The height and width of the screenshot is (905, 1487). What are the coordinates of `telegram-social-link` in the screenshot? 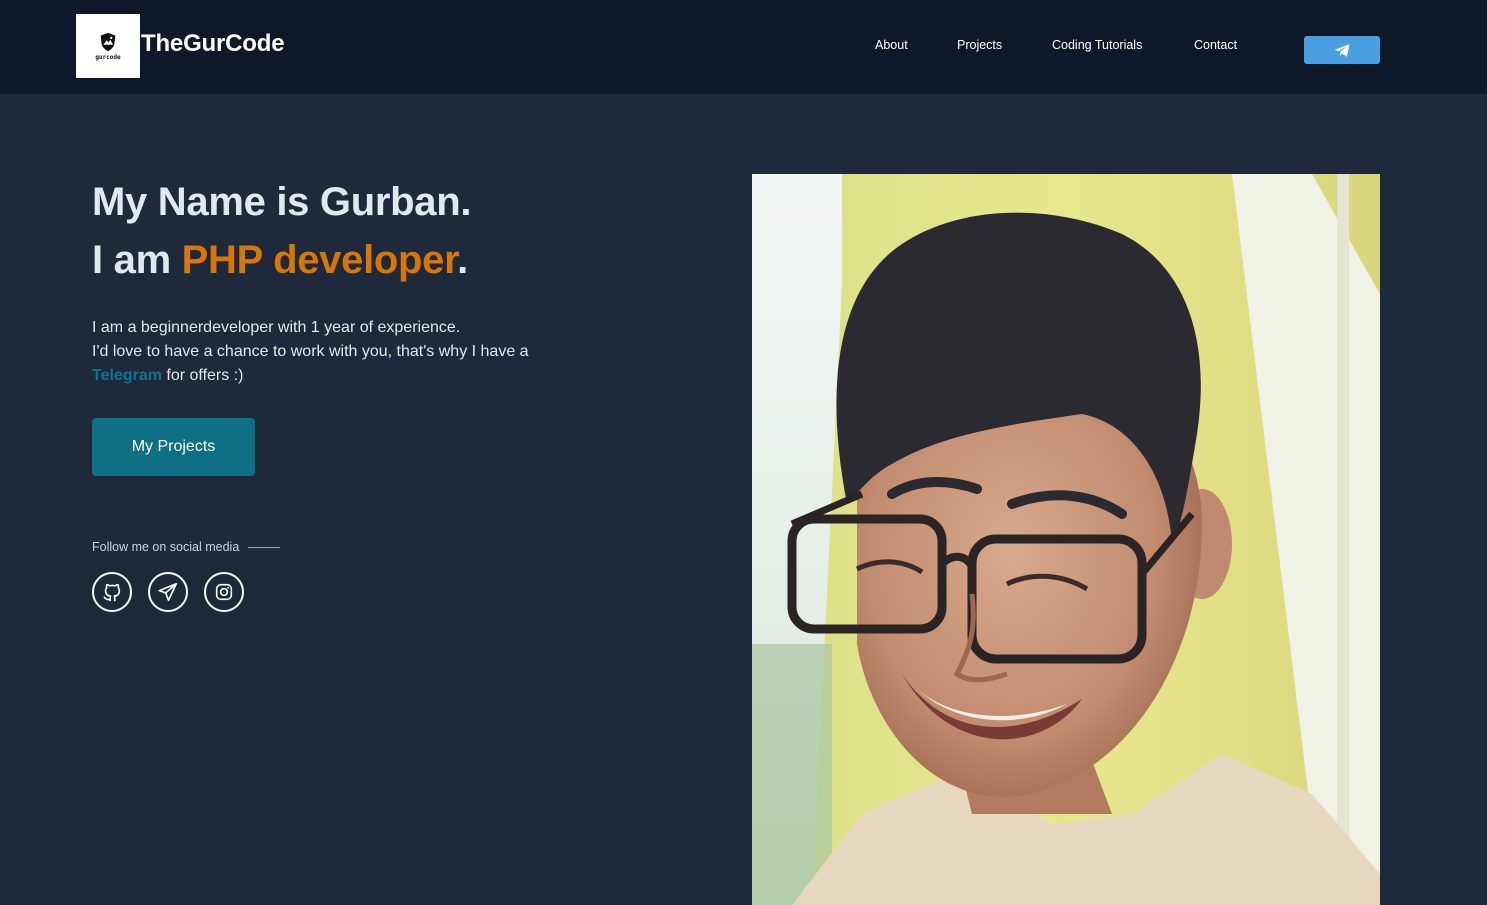 It's located at (168, 592).